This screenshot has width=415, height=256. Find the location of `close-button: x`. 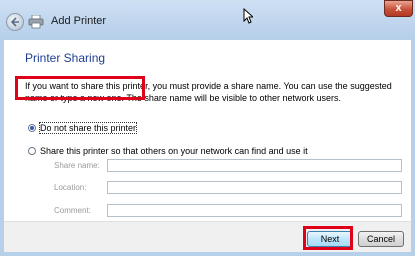

close-button: x is located at coordinates (398, 8).